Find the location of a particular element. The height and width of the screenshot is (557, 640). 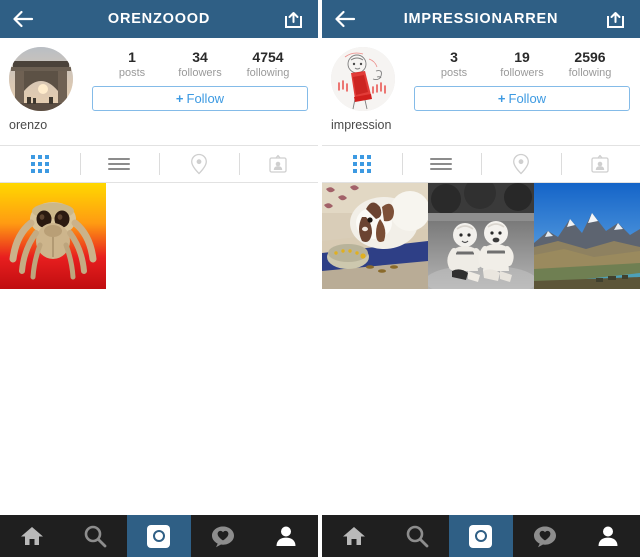

nav-header: ORENZOOOD is located at coordinates (159, 19).